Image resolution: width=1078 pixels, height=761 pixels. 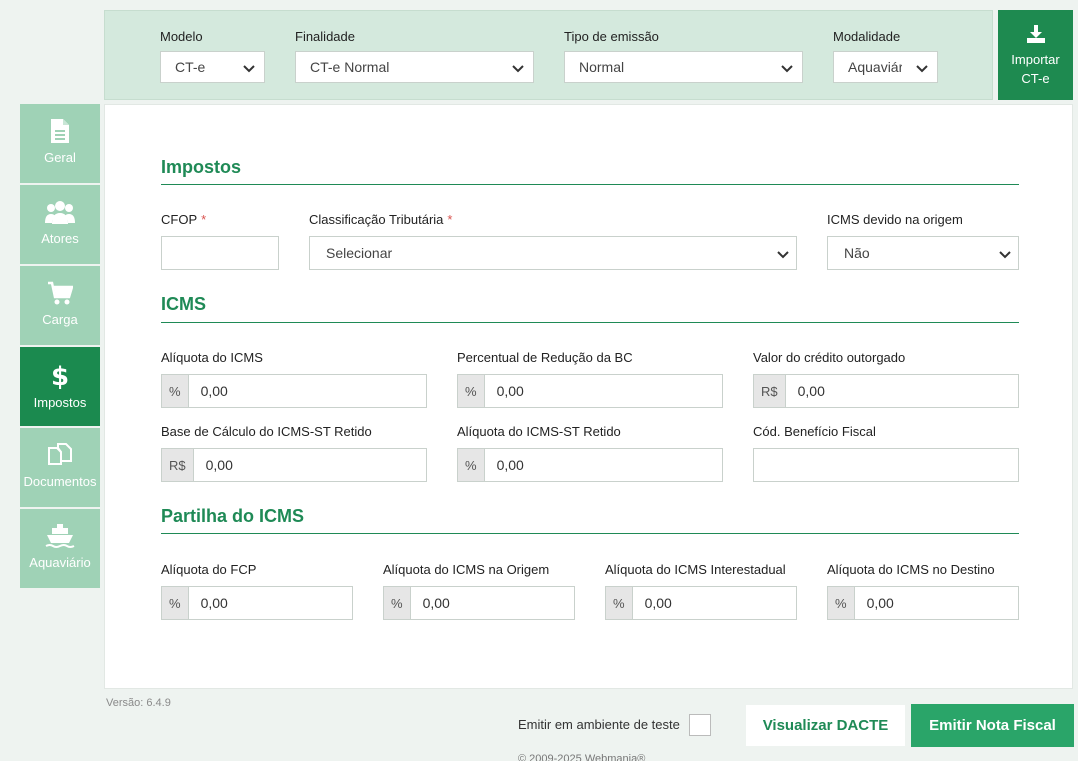 I want to click on icms-origem-select: Não, so click(x=923, y=253).